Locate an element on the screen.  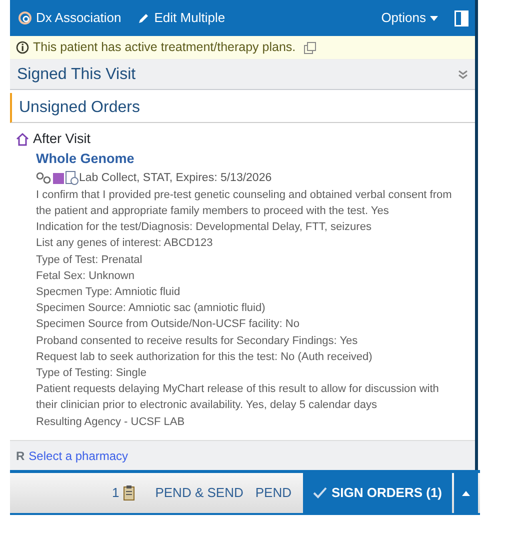
detail-text: Resulting Agency - UCSF LAB is located at coordinates (111, 422).